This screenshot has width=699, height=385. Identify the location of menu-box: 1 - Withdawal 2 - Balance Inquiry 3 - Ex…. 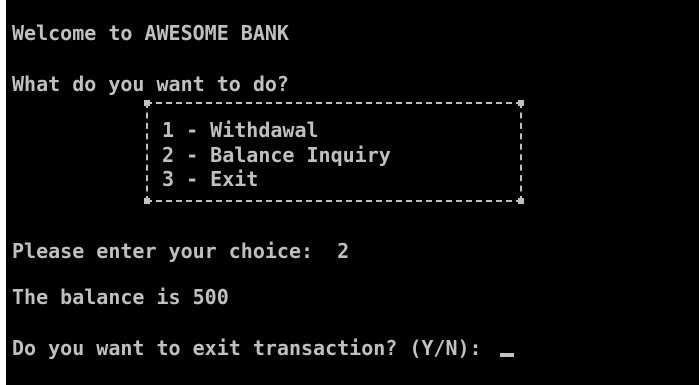
(334, 152).